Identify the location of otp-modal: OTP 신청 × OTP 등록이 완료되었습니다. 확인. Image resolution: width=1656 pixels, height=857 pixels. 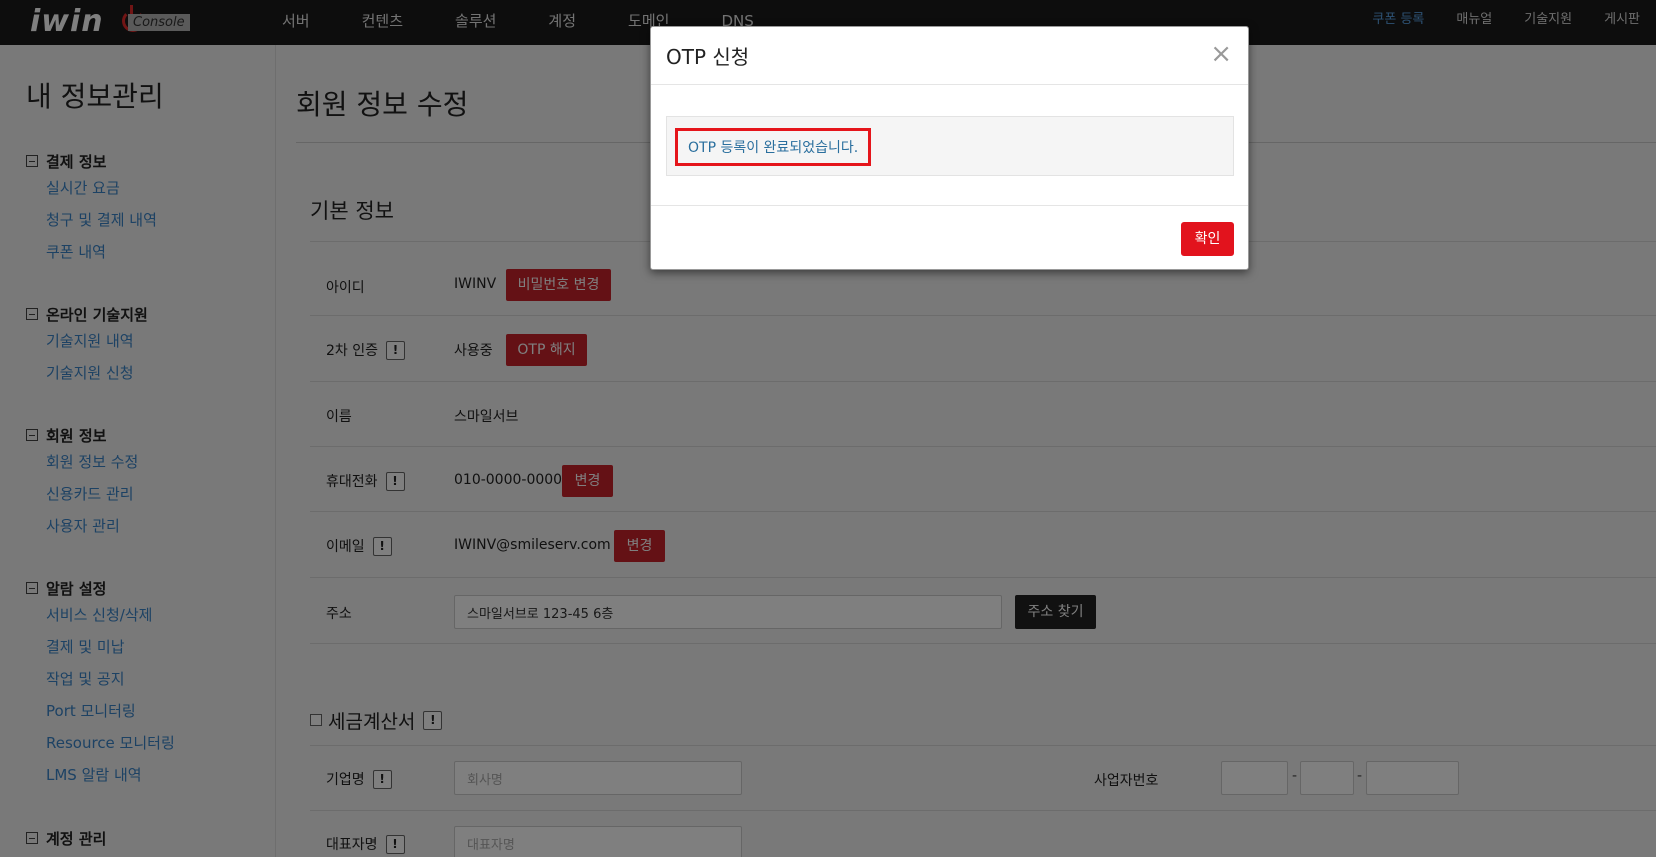
(949, 148).